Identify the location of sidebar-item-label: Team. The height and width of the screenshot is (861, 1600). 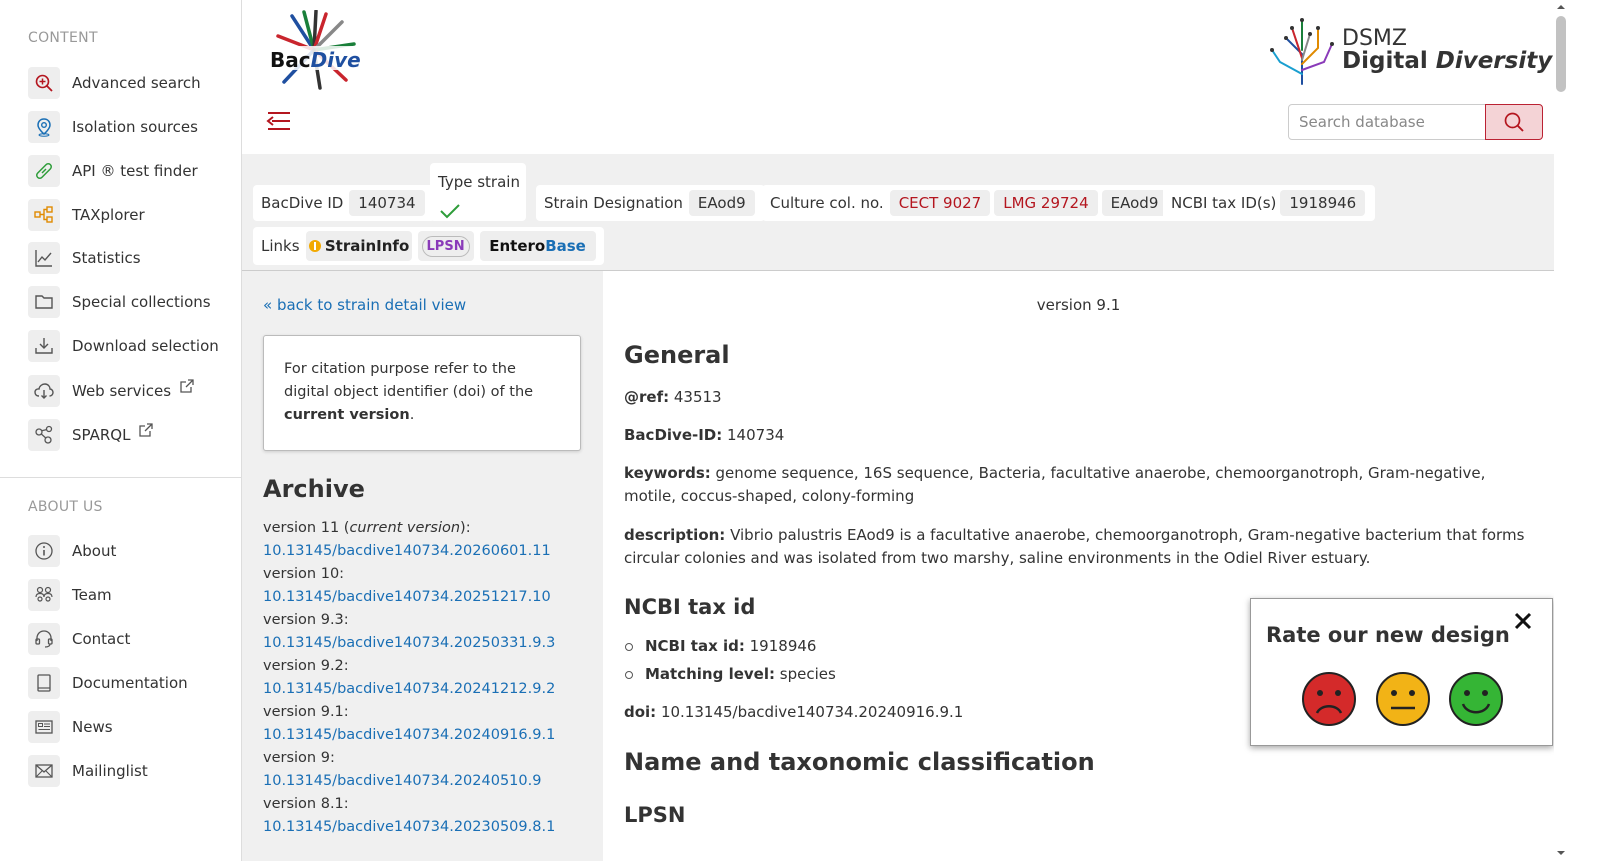
(92, 595).